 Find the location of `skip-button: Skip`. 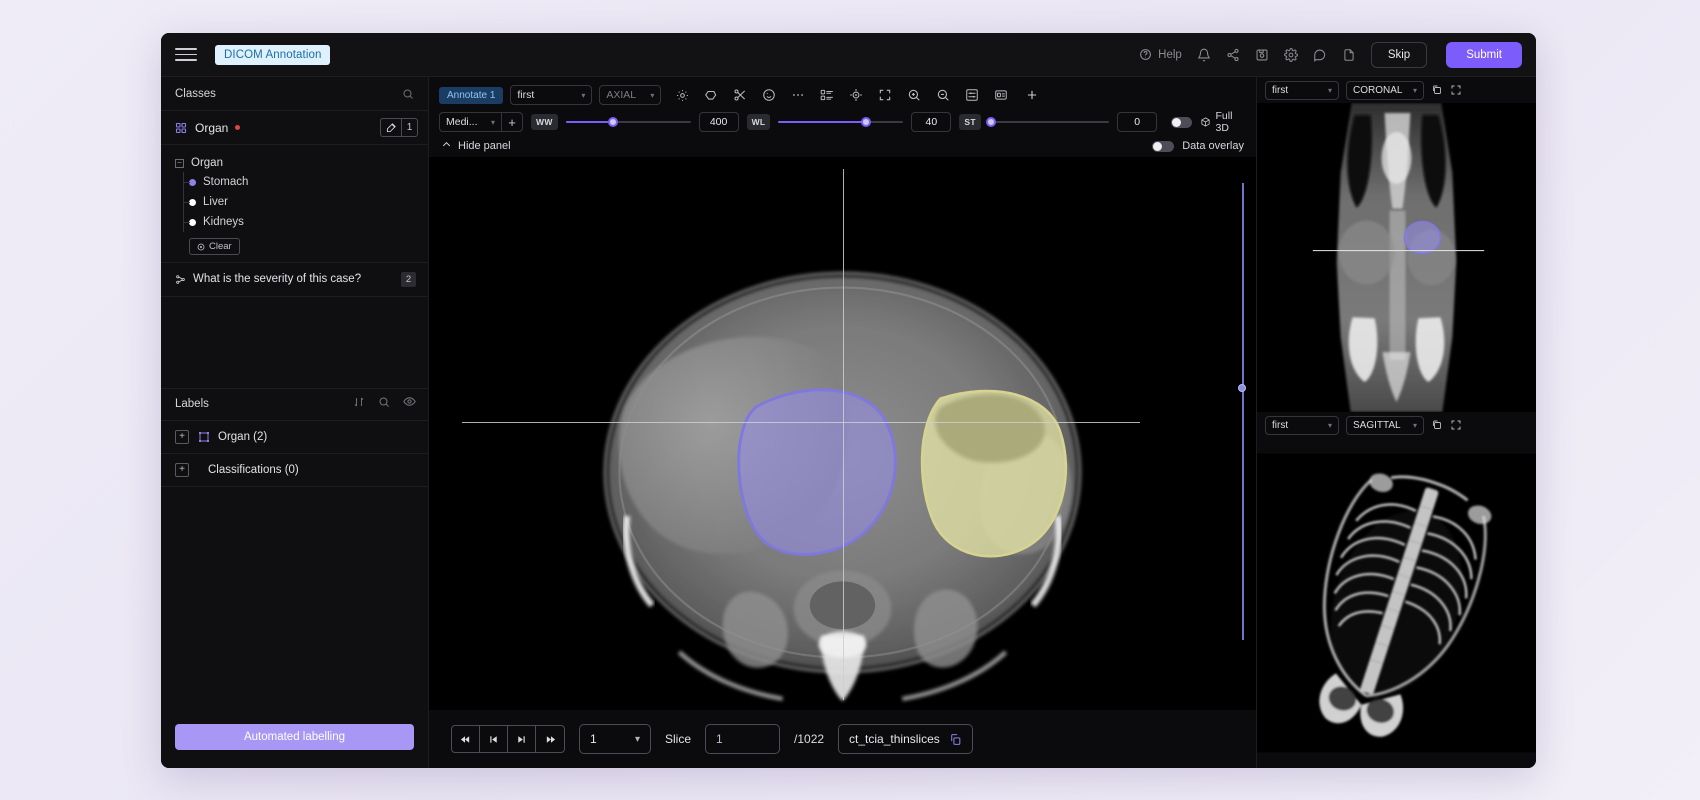

skip-button: Skip is located at coordinates (1399, 54).